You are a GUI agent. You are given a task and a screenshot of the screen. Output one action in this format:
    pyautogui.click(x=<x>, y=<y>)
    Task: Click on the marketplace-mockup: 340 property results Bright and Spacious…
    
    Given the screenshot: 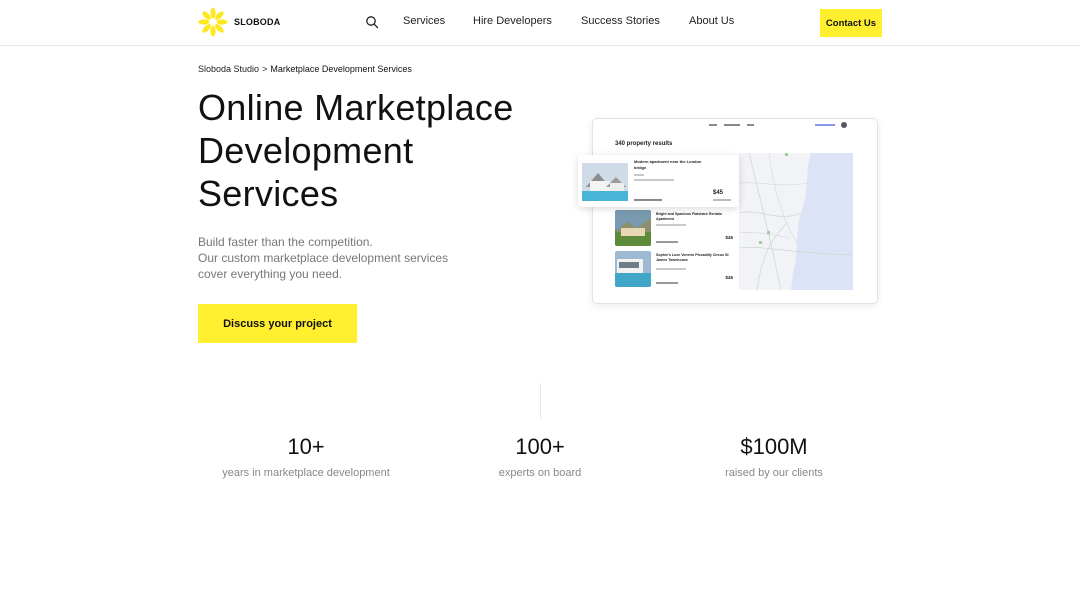 What is the action you would take?
    pyautogui.click(x=735, y=211)
    